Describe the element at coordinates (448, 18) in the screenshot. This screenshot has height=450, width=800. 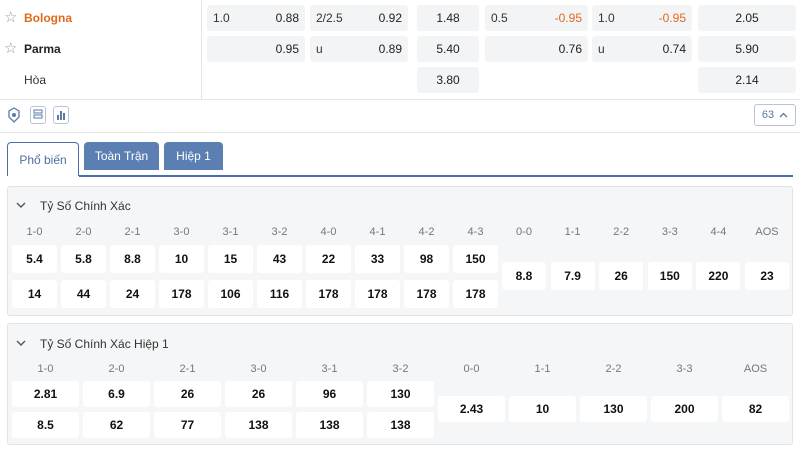
I see `odds-cell: 1.48` at that location.